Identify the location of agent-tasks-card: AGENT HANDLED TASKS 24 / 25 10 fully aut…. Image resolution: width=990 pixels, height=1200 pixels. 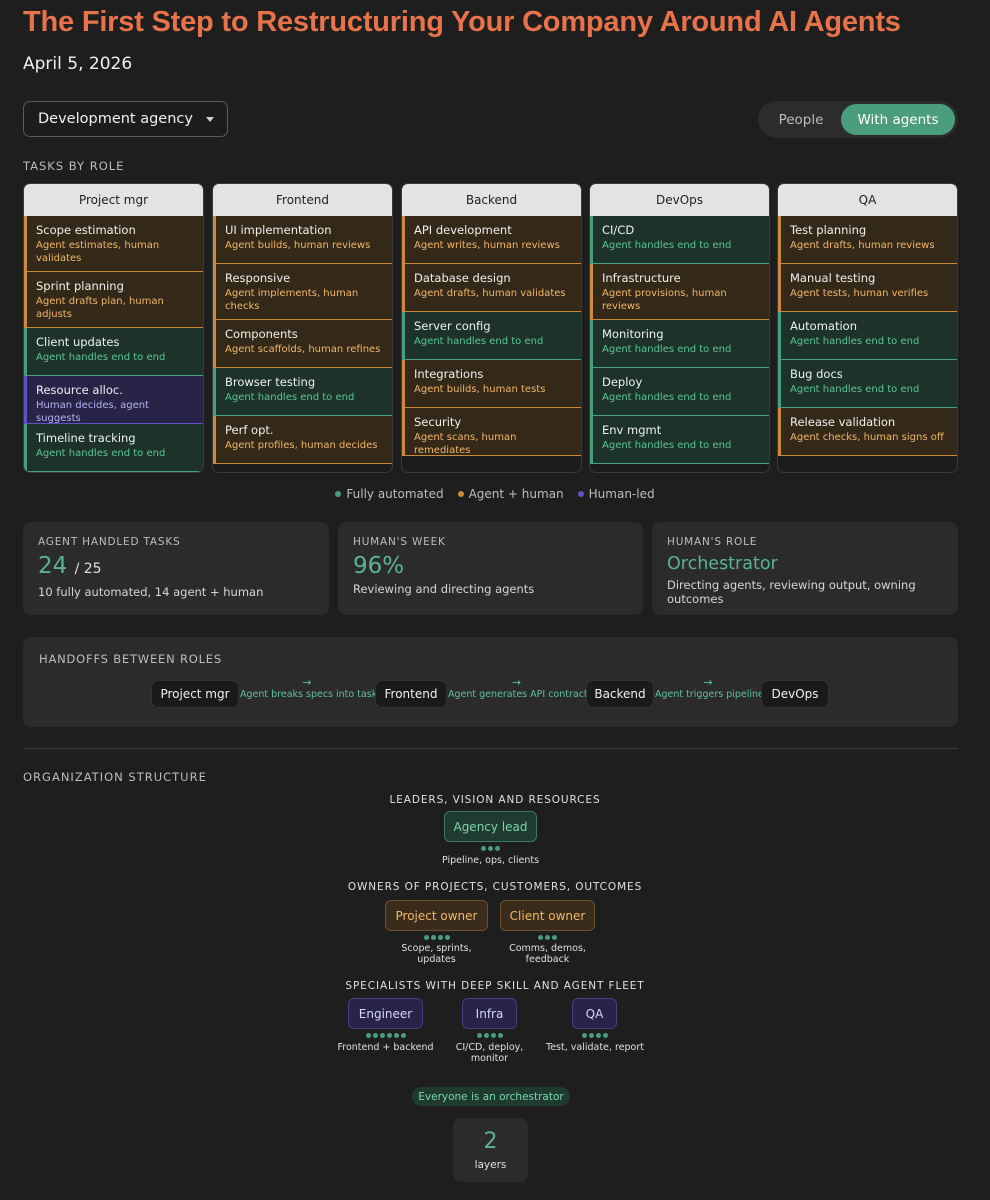
(176, 568).